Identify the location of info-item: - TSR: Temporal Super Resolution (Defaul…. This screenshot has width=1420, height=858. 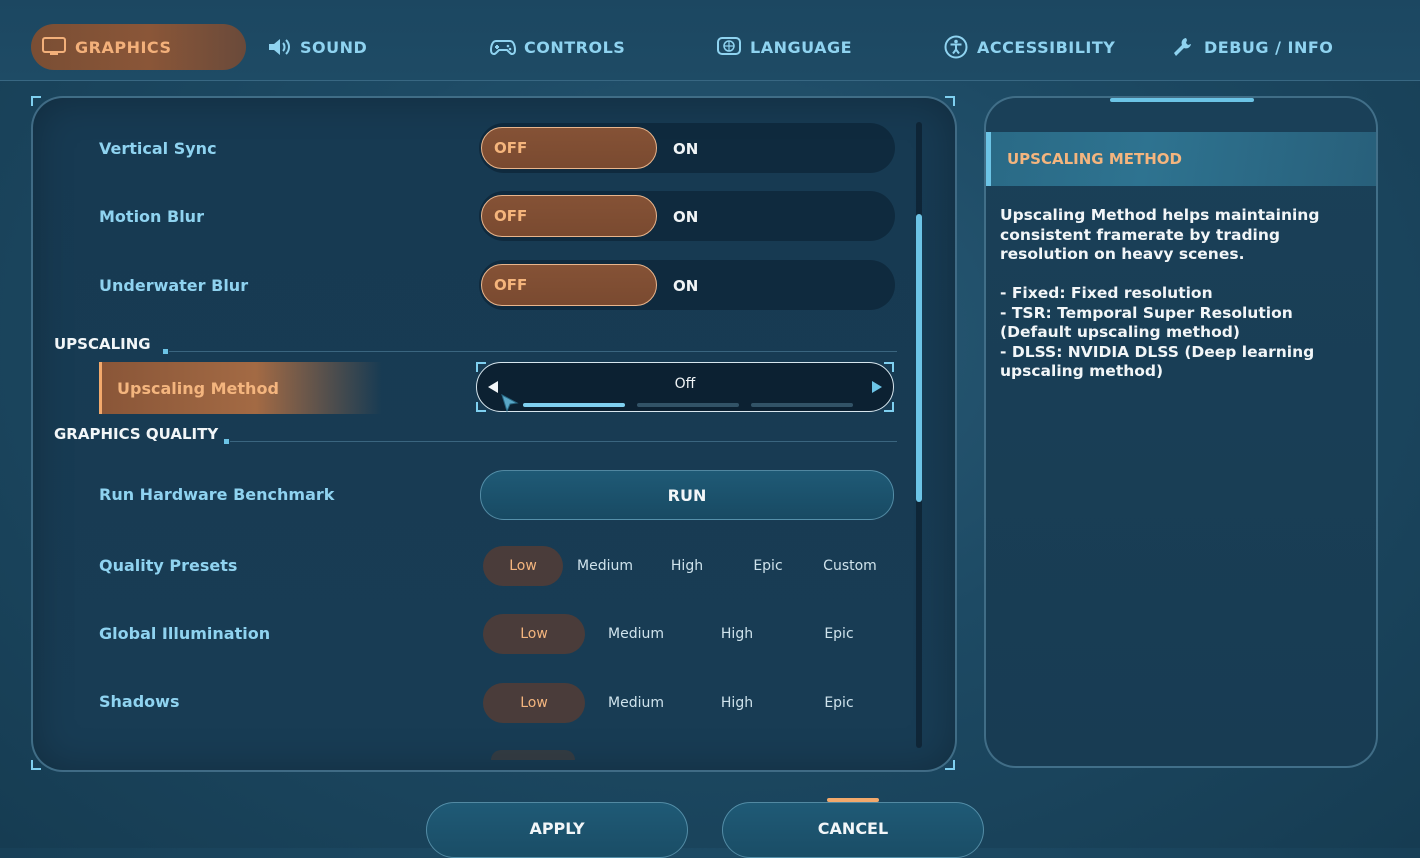
(1146, 322).